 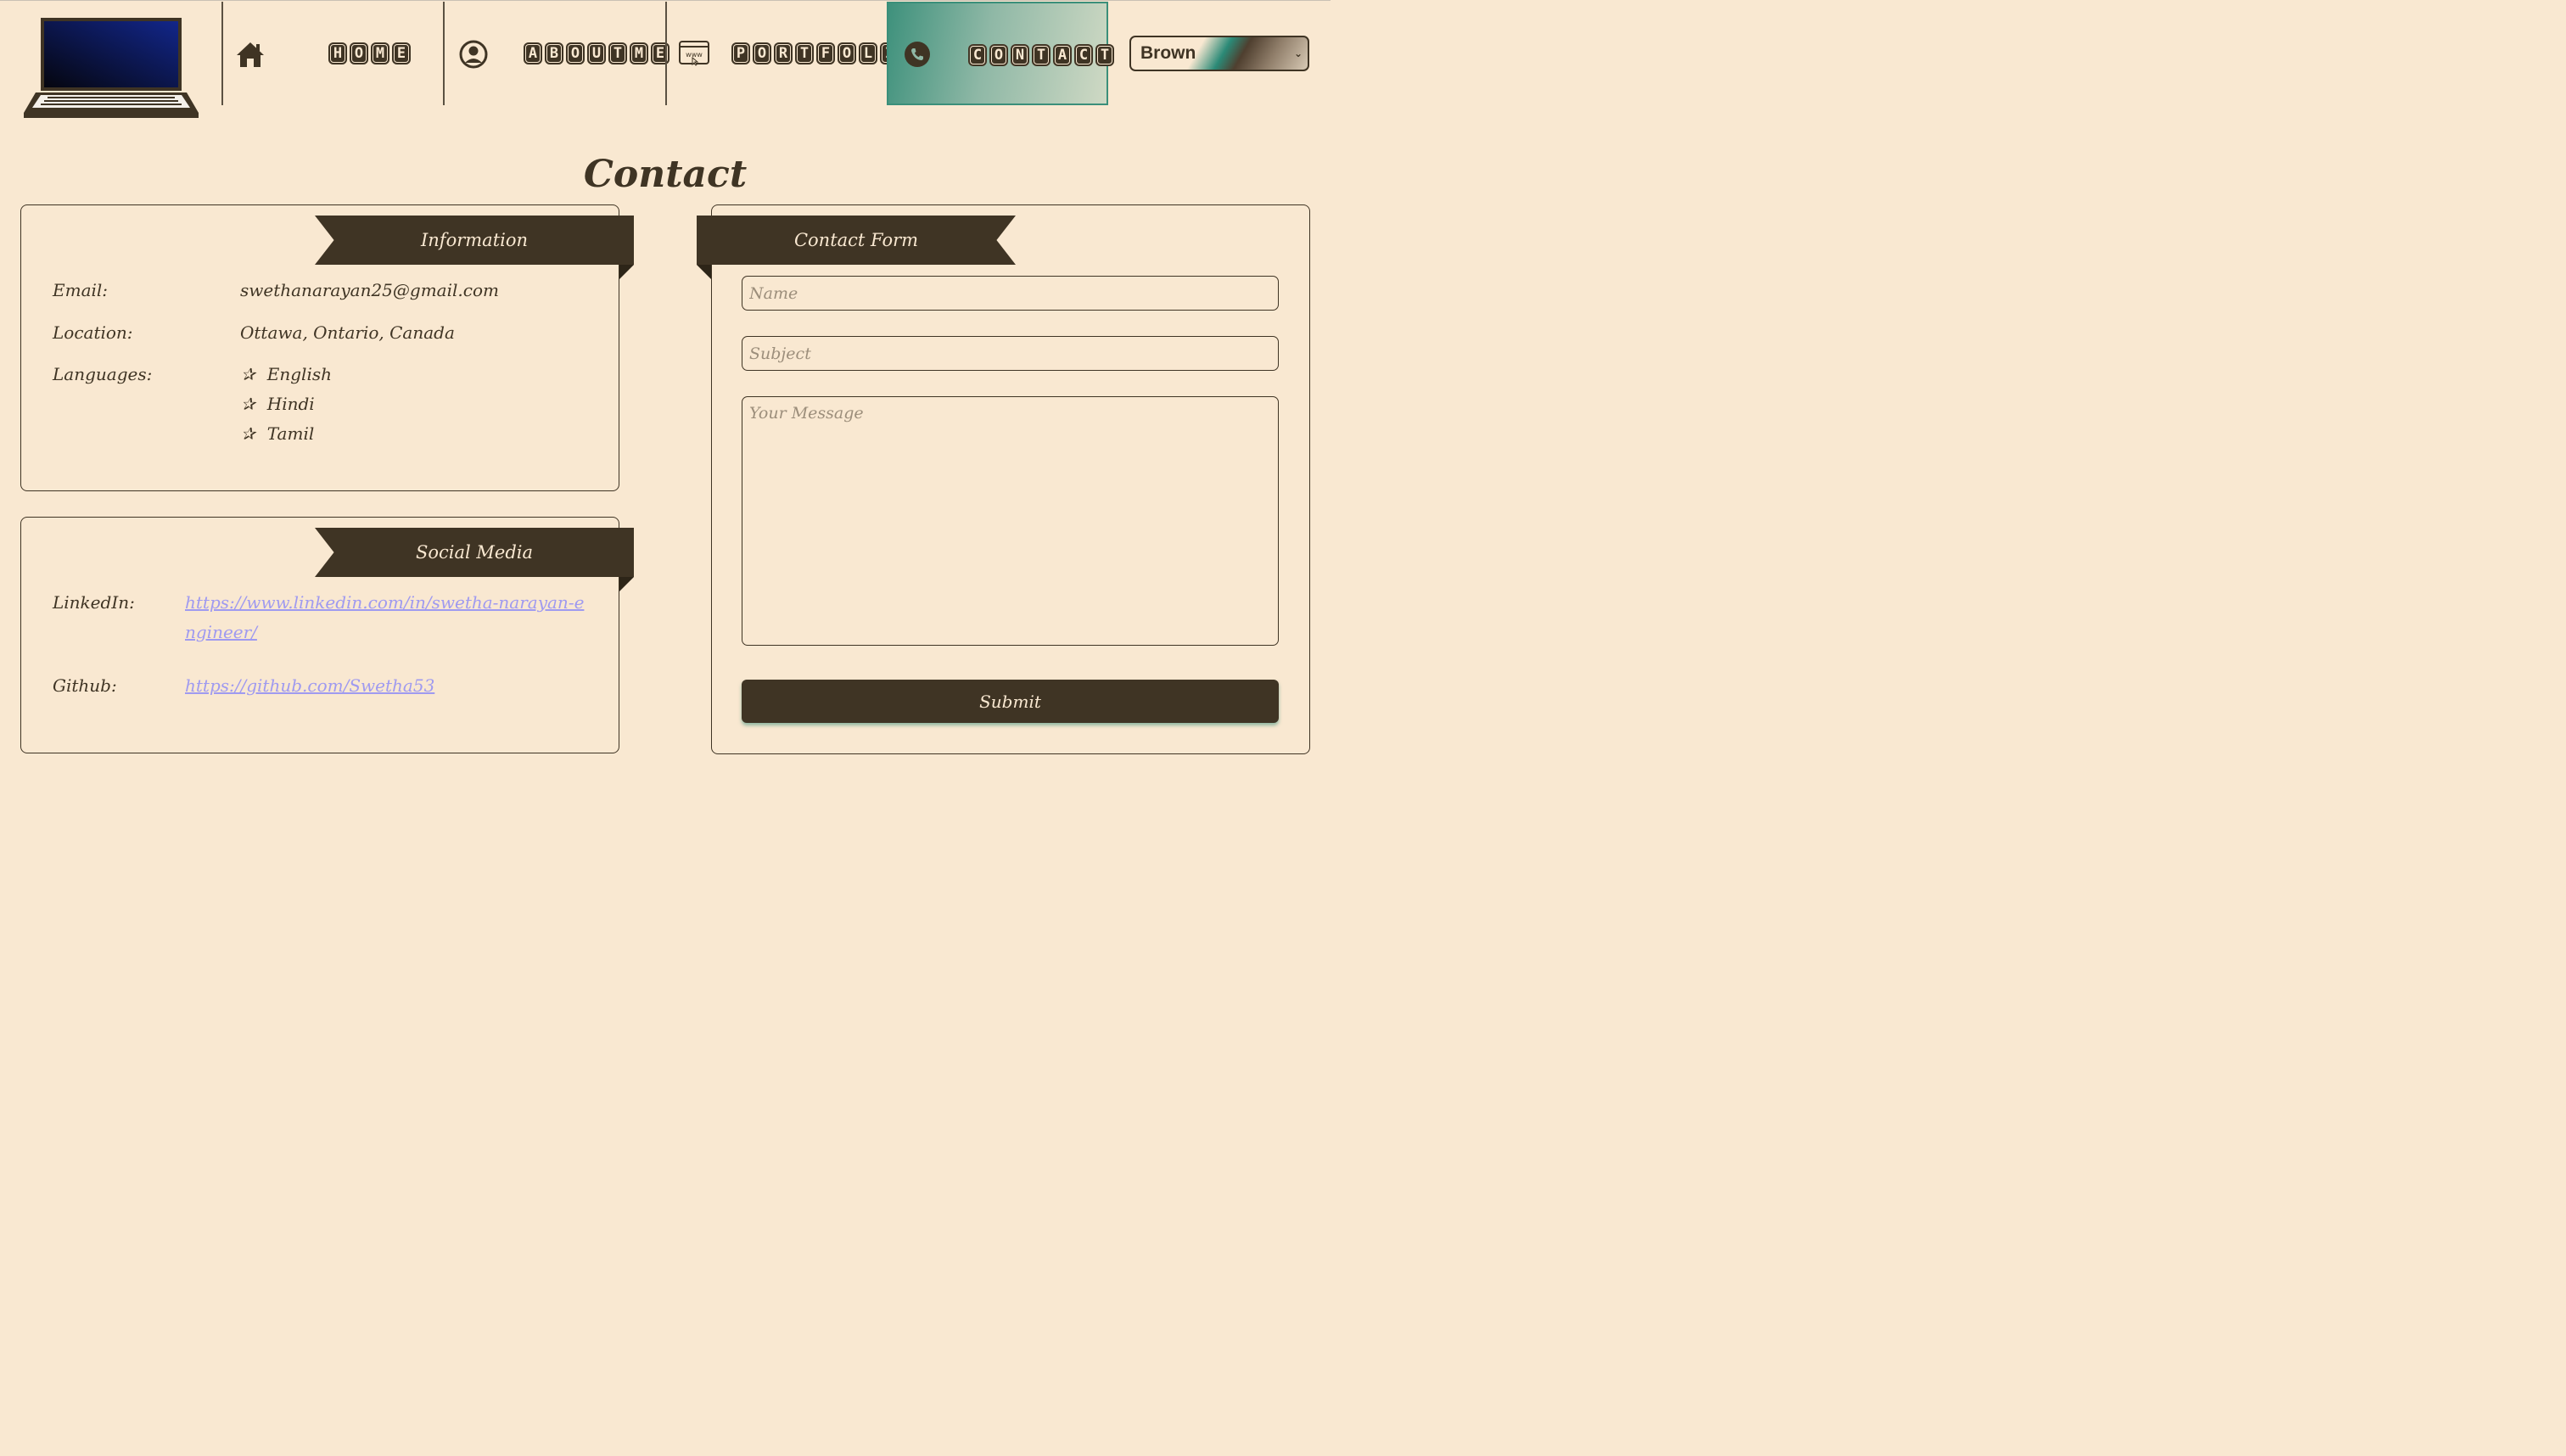 What do you see at coordinates (917, 55) in the screenshot?
I see `phone-icon` at bounding box center [917, 55].